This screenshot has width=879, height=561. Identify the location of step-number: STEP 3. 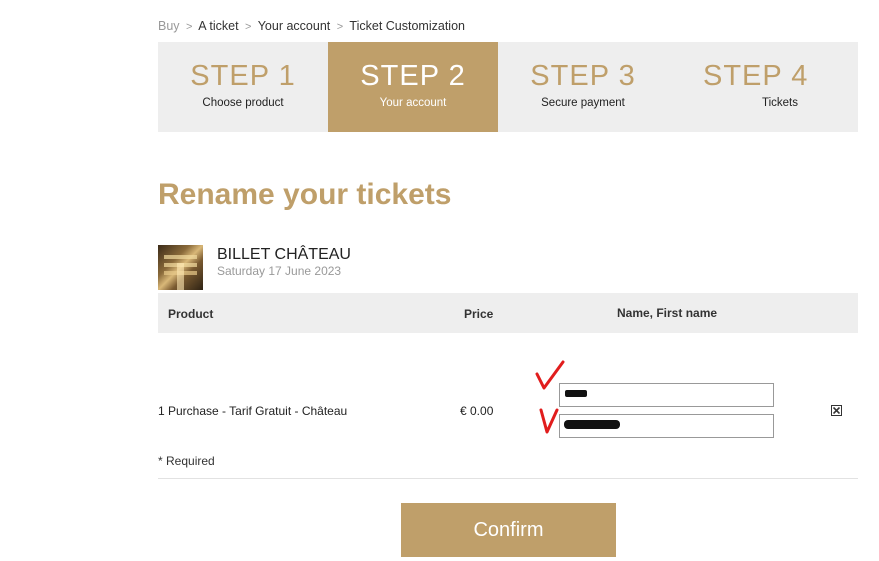
(583, 76).